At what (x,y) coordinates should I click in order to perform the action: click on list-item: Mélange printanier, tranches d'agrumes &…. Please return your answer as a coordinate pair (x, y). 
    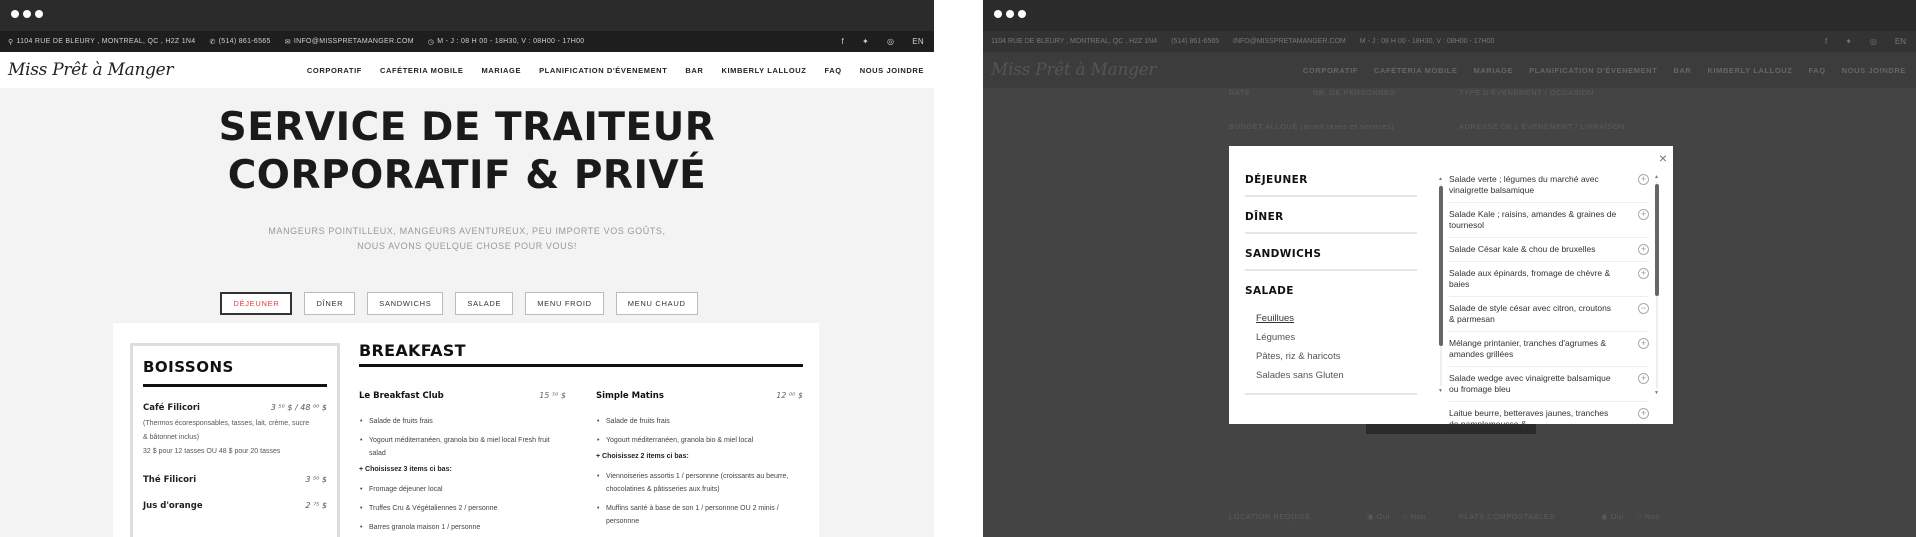
    Looking at the image, I should click on (1549, 351).